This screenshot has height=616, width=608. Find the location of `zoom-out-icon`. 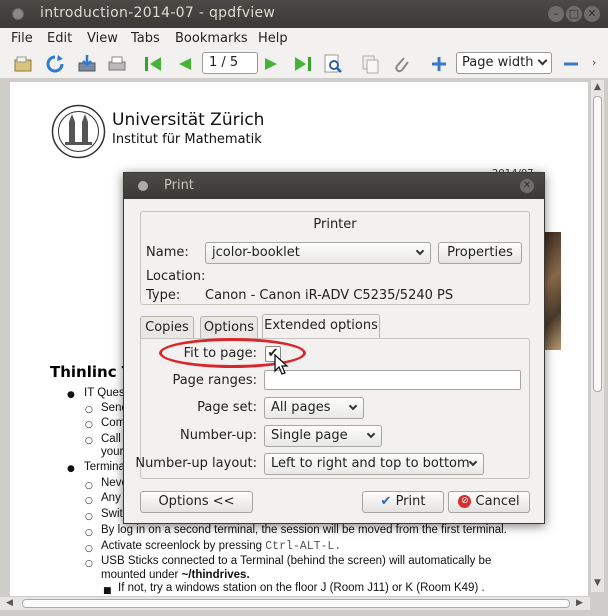

zoom-out-icon is located at coordinates (571, 64).